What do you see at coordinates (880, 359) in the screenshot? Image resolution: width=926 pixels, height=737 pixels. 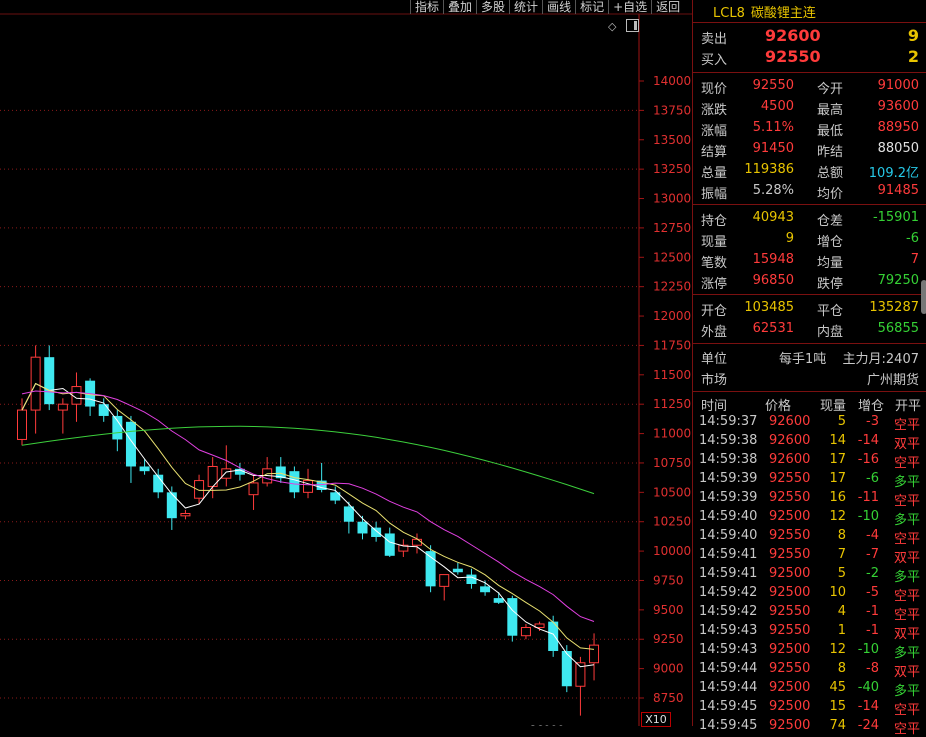 I see `main-month: 主力月:2407` at bounding box center [880, 359].